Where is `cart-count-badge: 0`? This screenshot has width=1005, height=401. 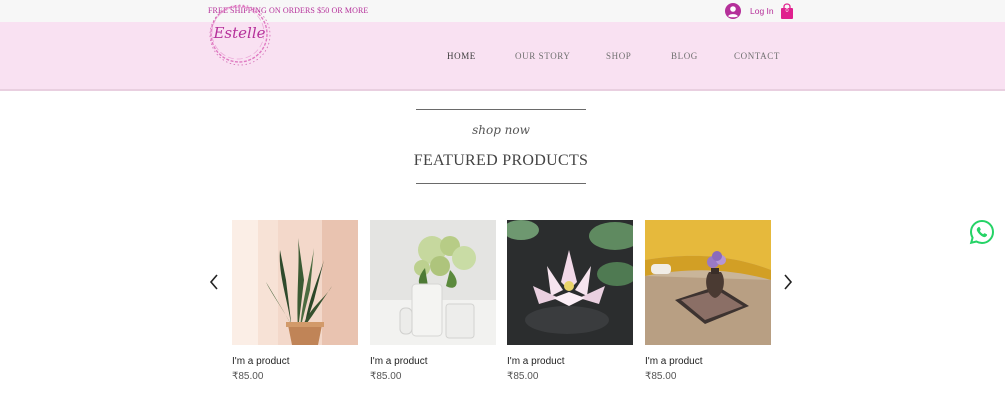 cart-count-badge: 0 is located at coordinates (787, 11).